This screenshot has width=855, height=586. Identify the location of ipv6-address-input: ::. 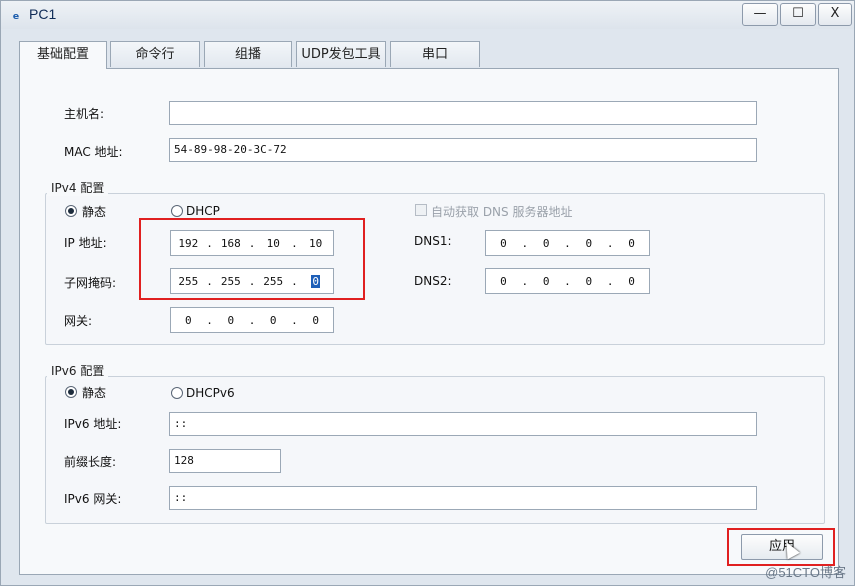
(463, 424).